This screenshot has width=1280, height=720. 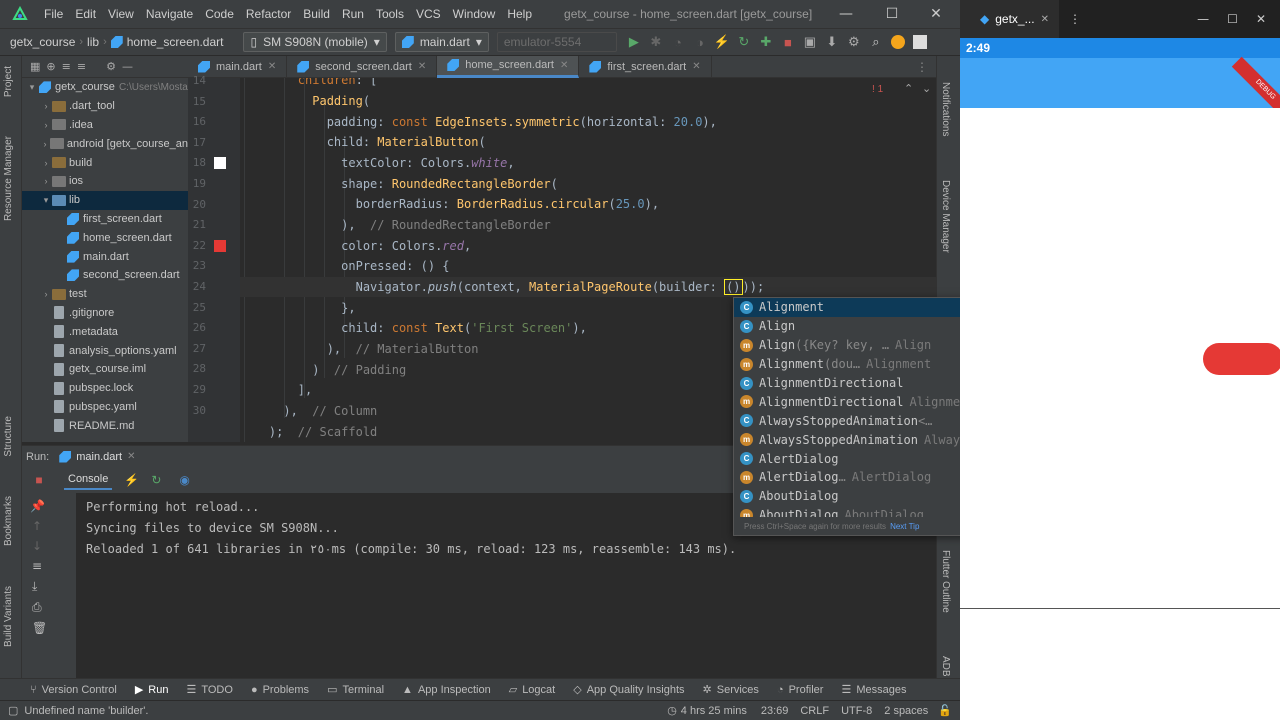 What do you see at coordinates (1009, 19) in the screenshot?
I see `emulator-tab: ◆ getx_... ✕` at bounding box center [1009, 19].